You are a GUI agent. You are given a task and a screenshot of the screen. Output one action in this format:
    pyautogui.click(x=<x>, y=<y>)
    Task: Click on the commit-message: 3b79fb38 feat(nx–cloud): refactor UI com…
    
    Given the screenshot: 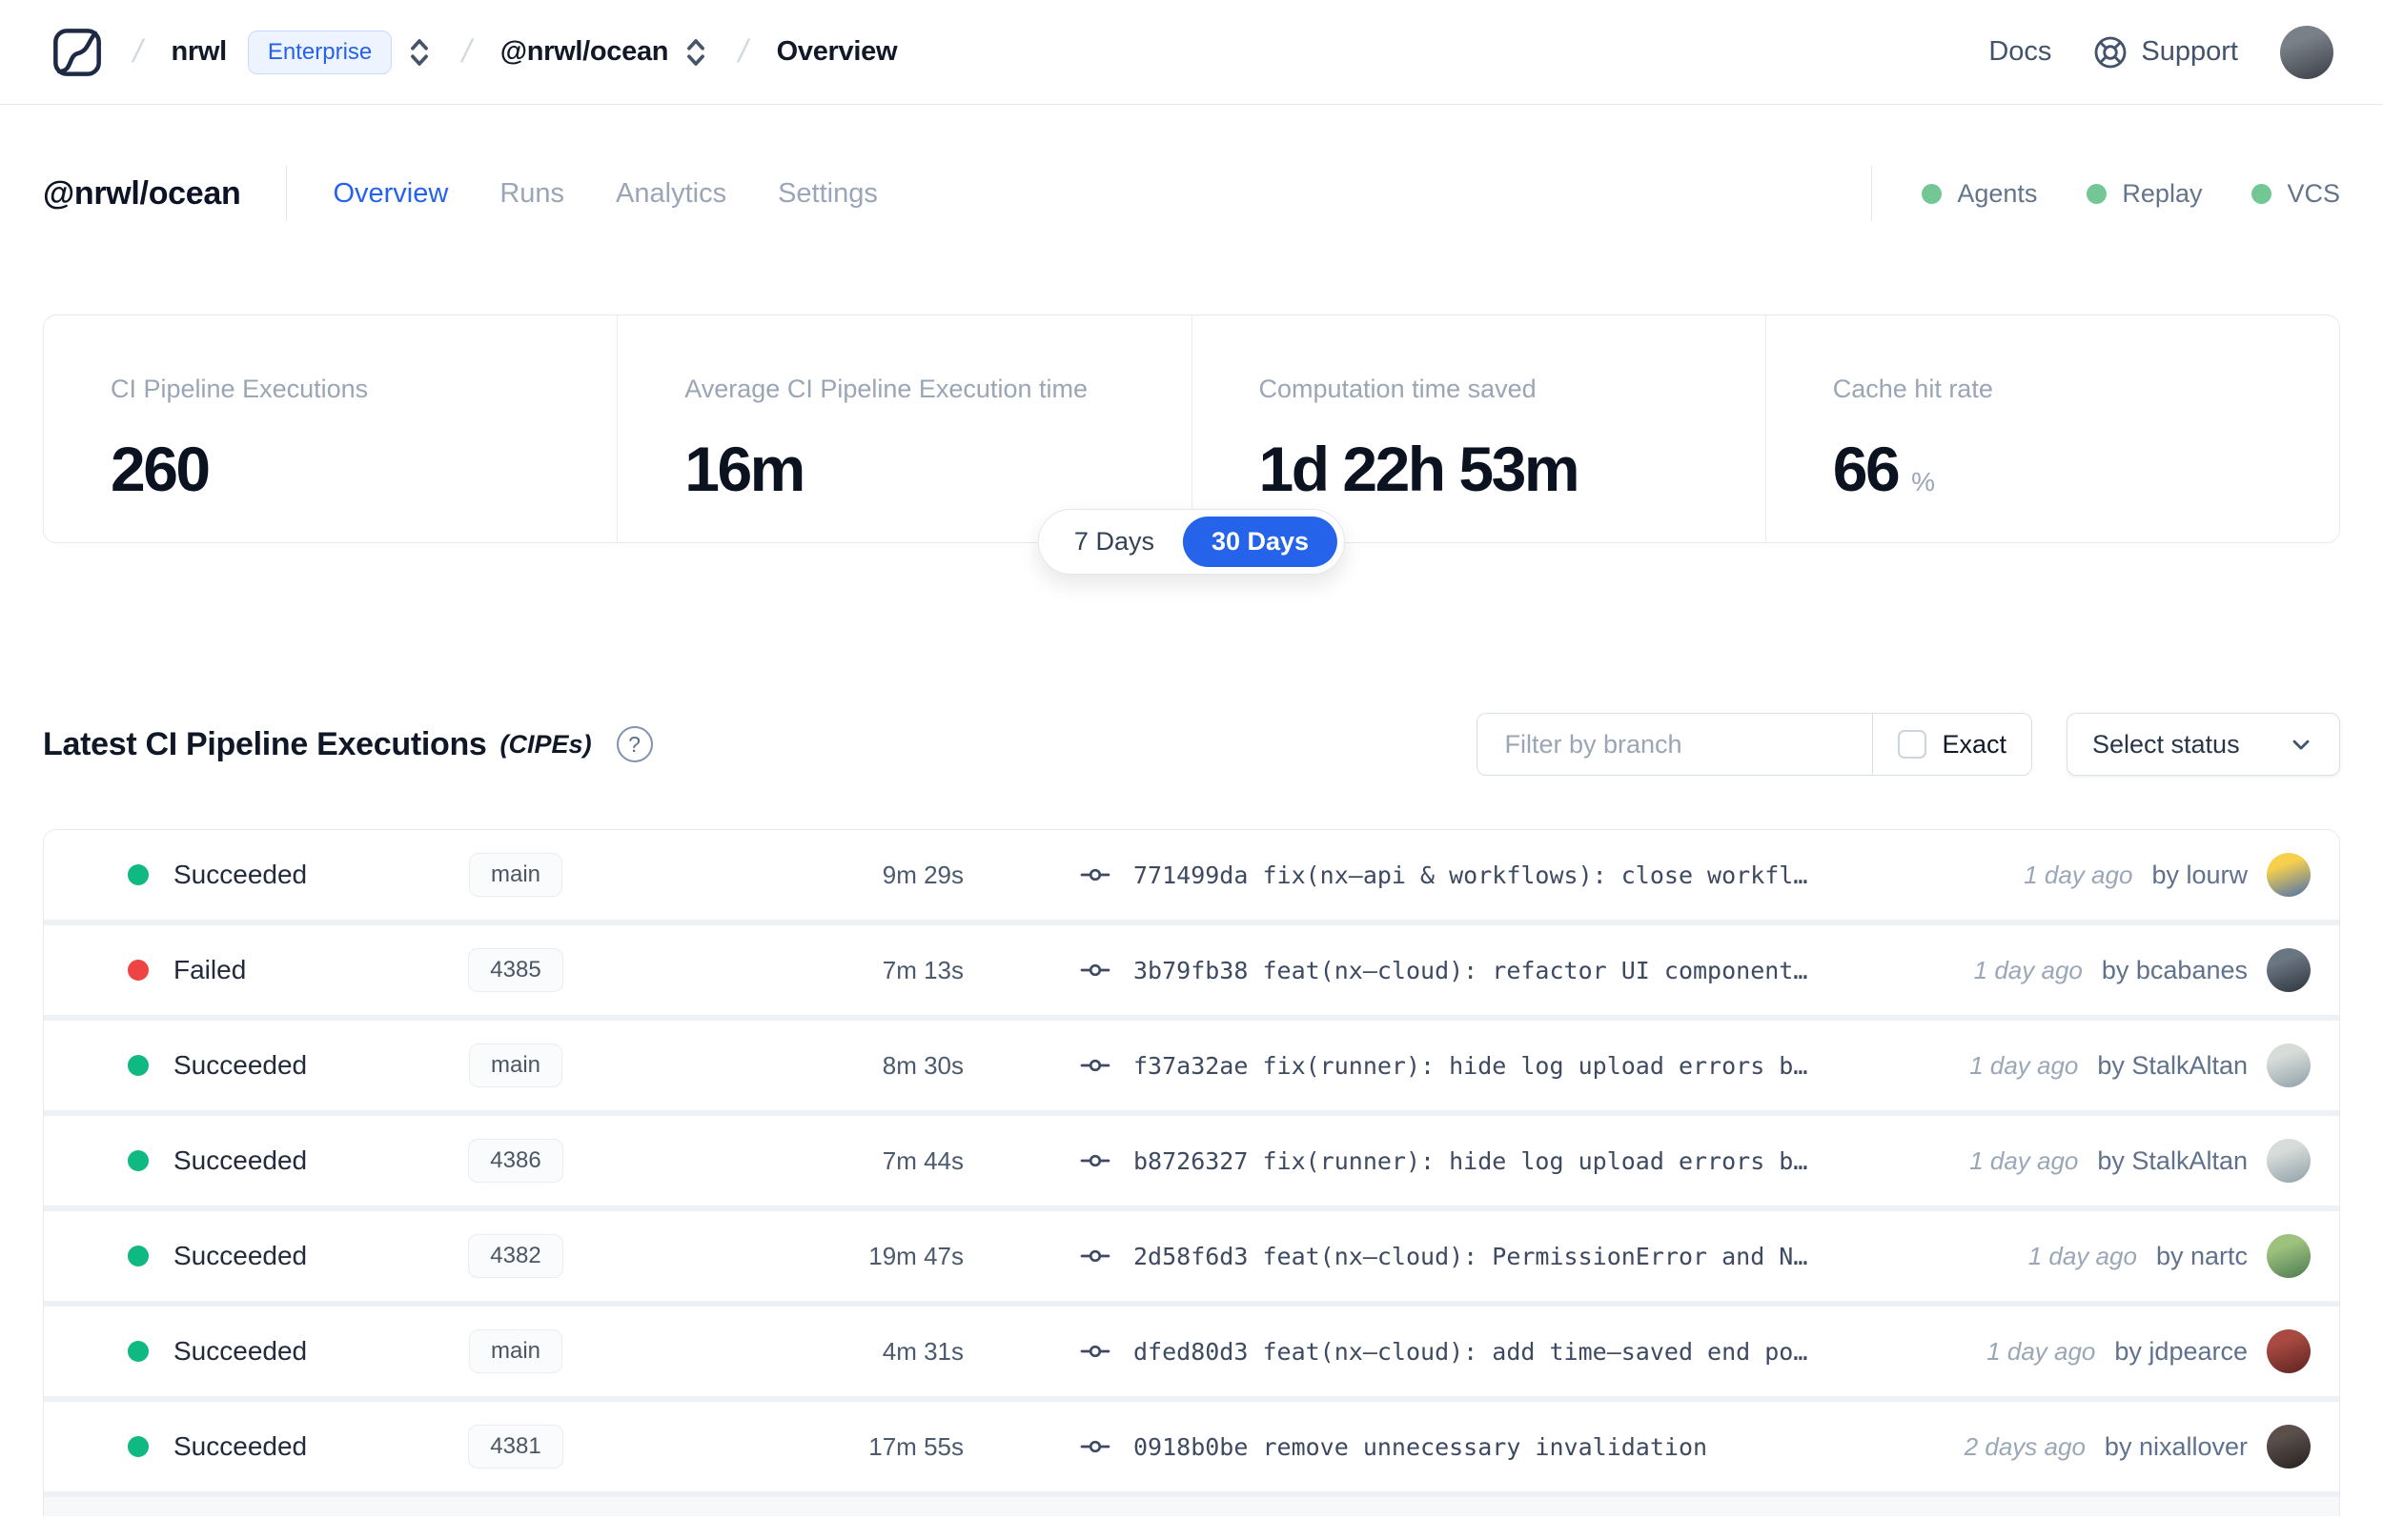 What is the action you would take?
    pyautogui.click(x=1470, y=970)
    